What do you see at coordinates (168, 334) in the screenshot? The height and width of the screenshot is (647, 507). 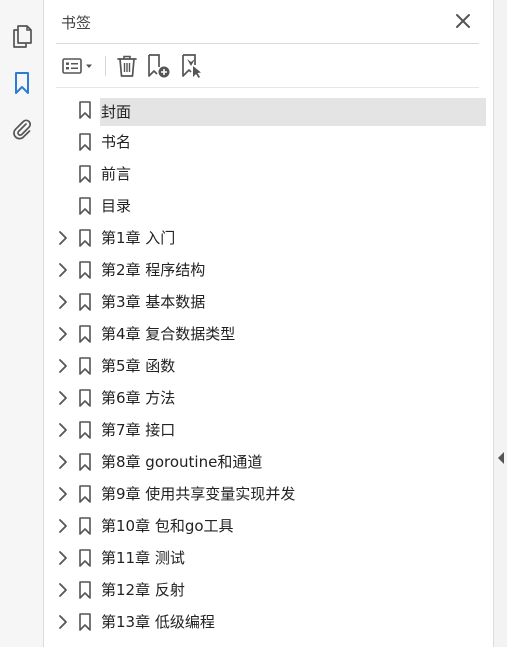 I see `bookmark-label: 第4章 复合数据类型` at bounding box center [168, 334].